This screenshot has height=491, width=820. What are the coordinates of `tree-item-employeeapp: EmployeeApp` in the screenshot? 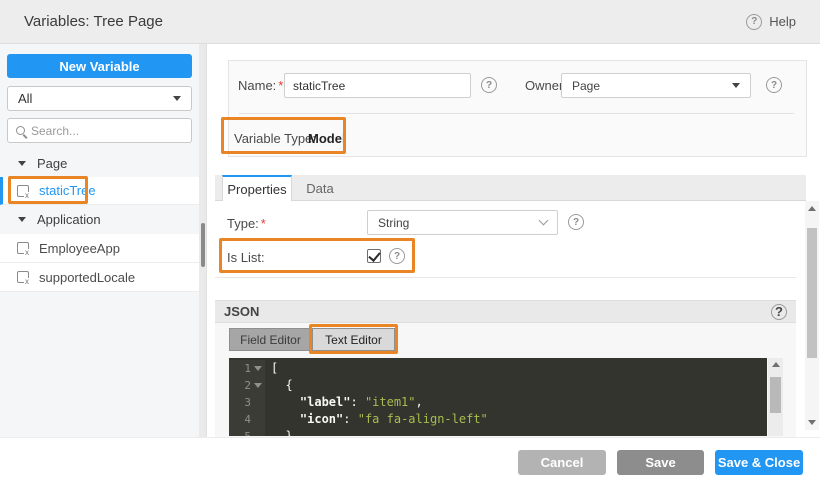 It's located at (99, 248).